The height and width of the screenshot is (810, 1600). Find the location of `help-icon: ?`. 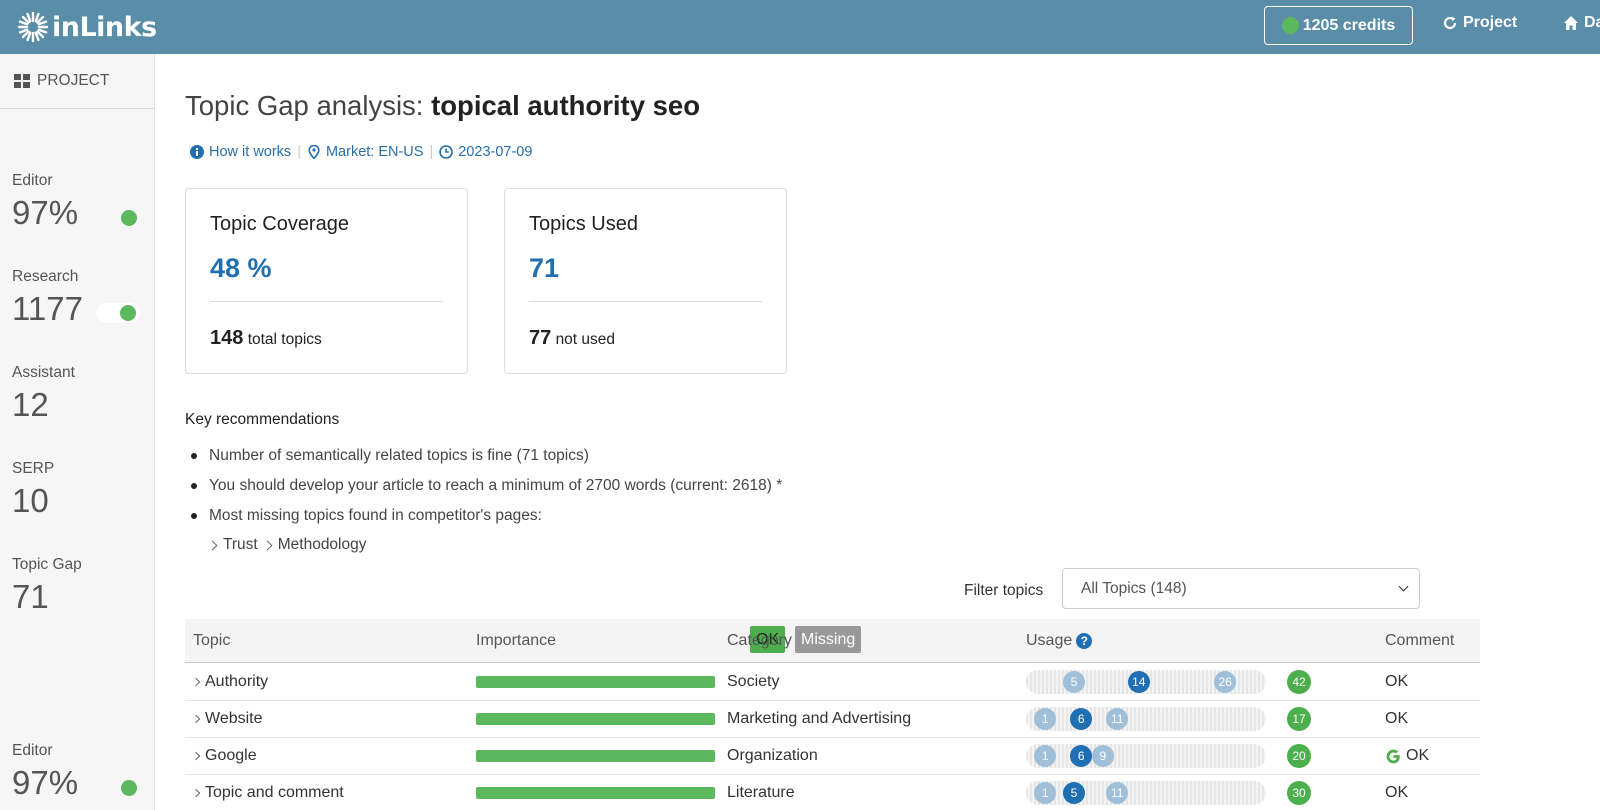

help-icon: ? is located at coordinates (1084, 640).